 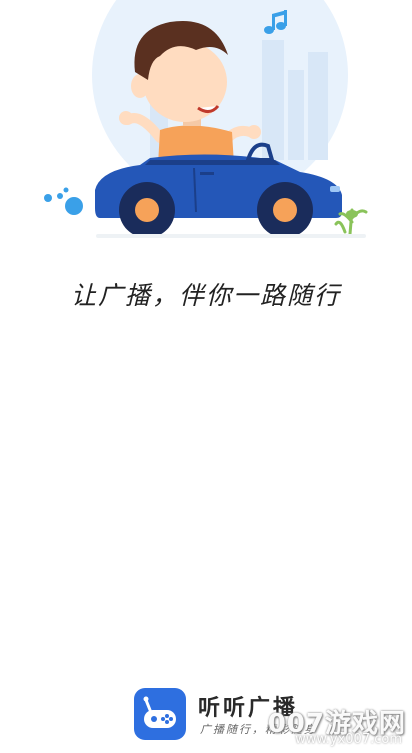 What do you see at coordinates (348, 739) in the screenshot?
I see `watermark-url: www.yx007.com` at bounding box center [348, 739].